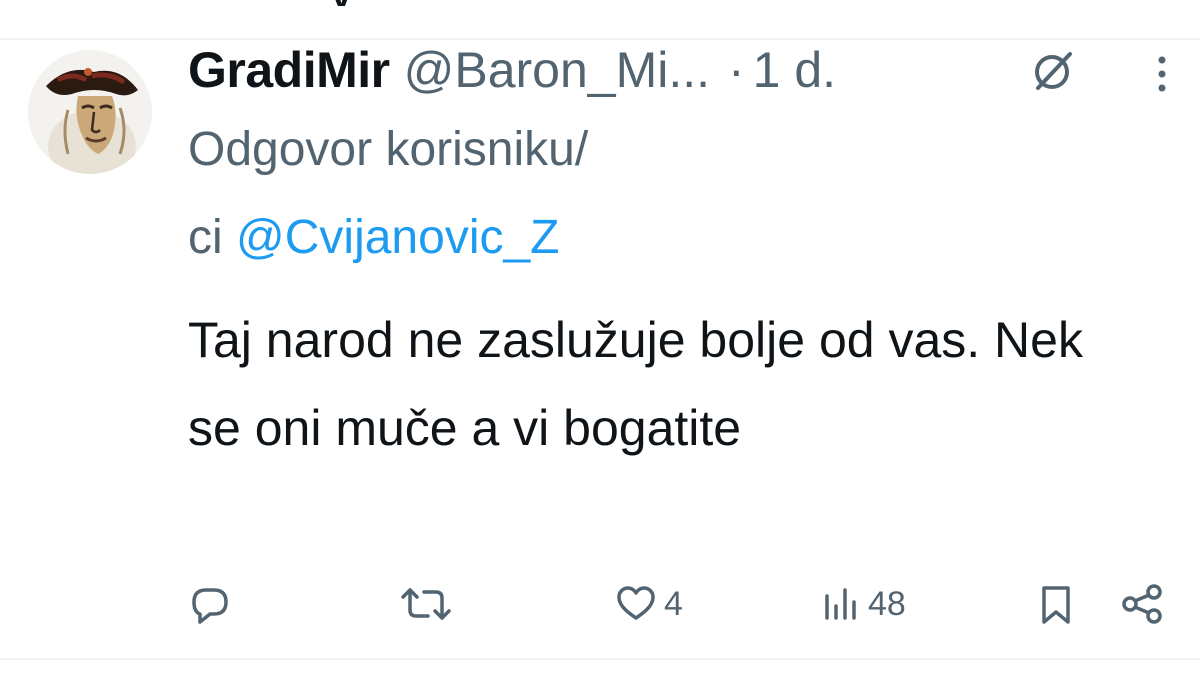 The image size is (1200, 675). Describe the element at coordinates (864, 604) in the screenshot. I see `views-button: 48` at that location.